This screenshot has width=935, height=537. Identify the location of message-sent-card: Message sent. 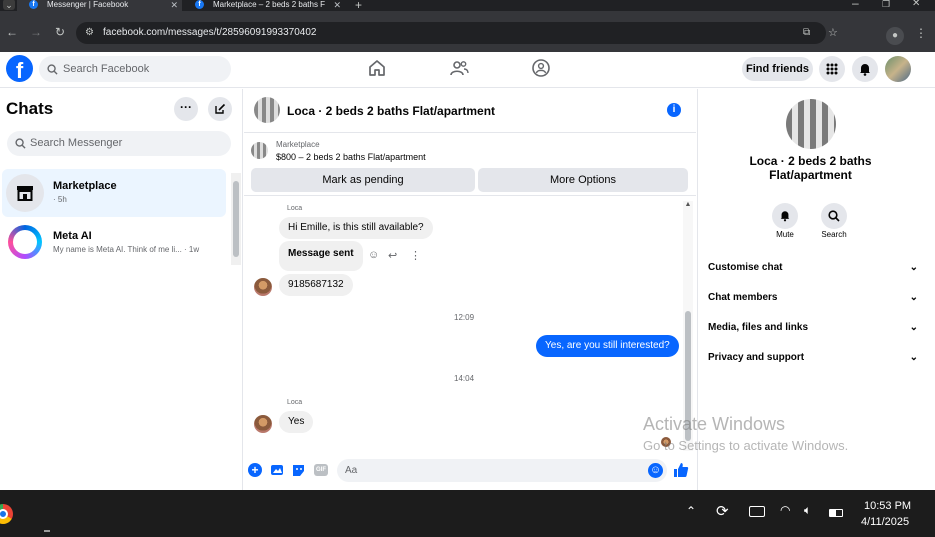
(321, 256).